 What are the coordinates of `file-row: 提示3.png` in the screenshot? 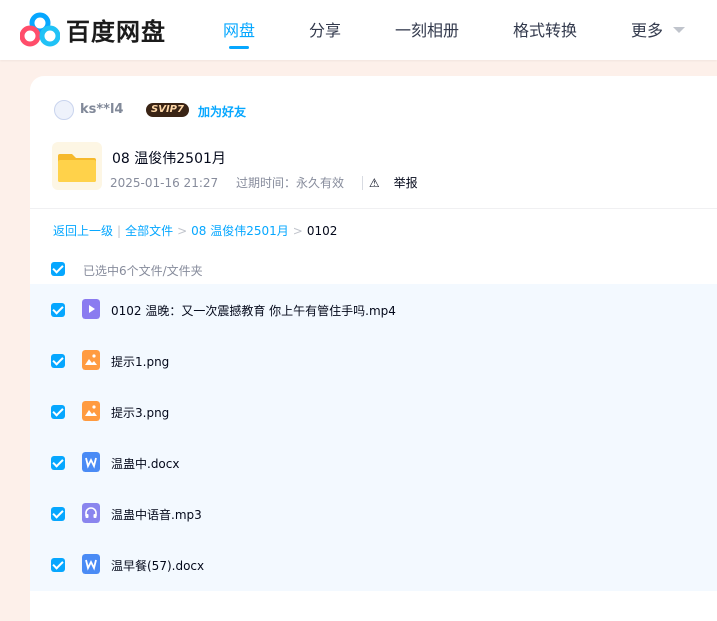 It's located at (373, 411).